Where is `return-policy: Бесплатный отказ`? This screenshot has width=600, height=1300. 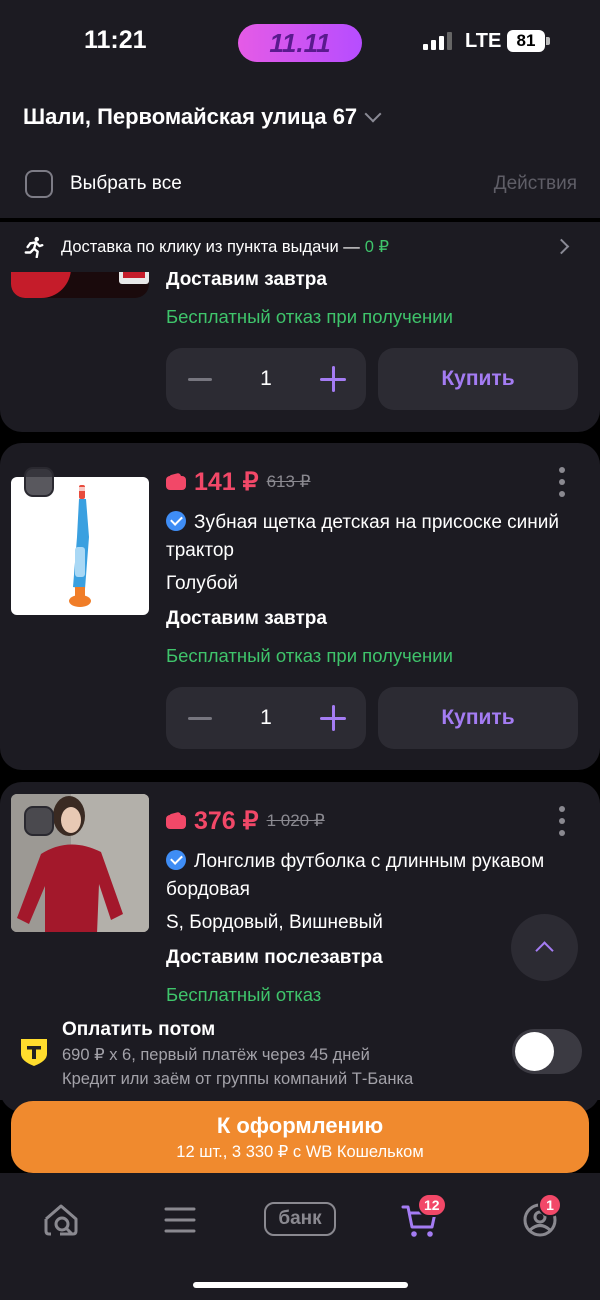 return-policy: Бесплатный отказ is located at coordinates (244, 994).